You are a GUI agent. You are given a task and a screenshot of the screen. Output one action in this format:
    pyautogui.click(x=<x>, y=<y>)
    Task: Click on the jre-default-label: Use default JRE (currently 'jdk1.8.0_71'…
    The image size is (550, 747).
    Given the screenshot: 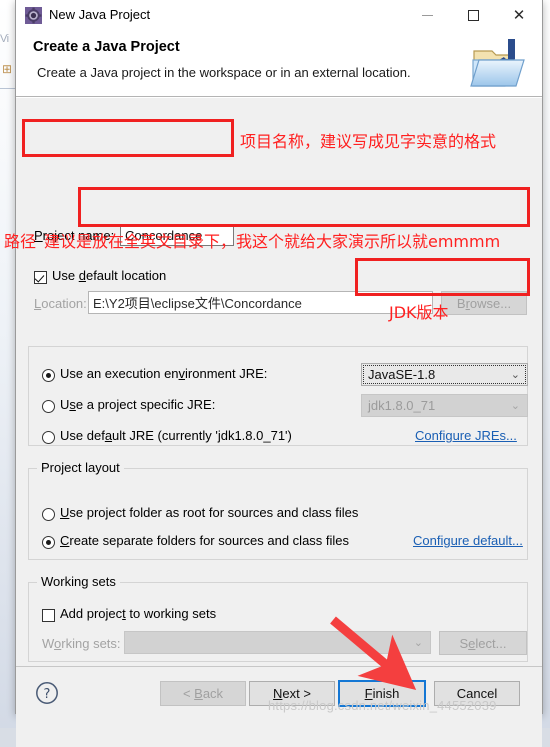 What is the action you would take?
    pyautogui.click(x=176, y=435)
    